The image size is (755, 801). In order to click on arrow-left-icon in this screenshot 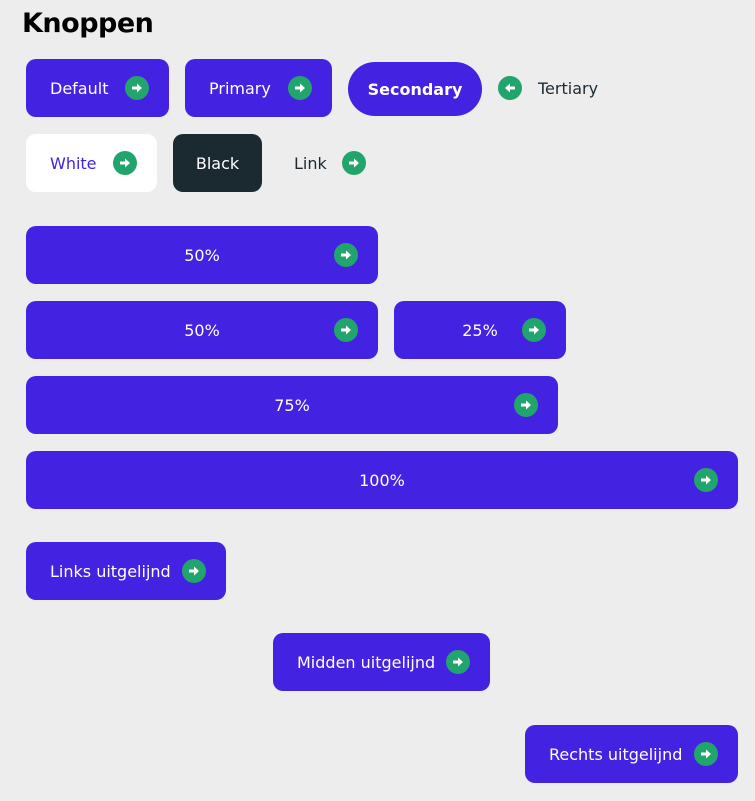, I will do `click(510, 88)`.